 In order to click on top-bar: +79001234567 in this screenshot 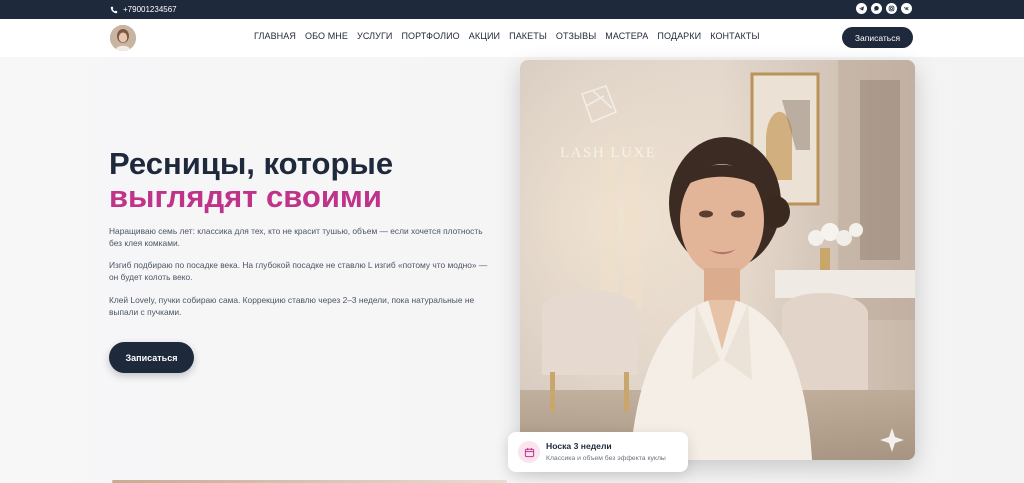, I will do `click(512, 9)`.